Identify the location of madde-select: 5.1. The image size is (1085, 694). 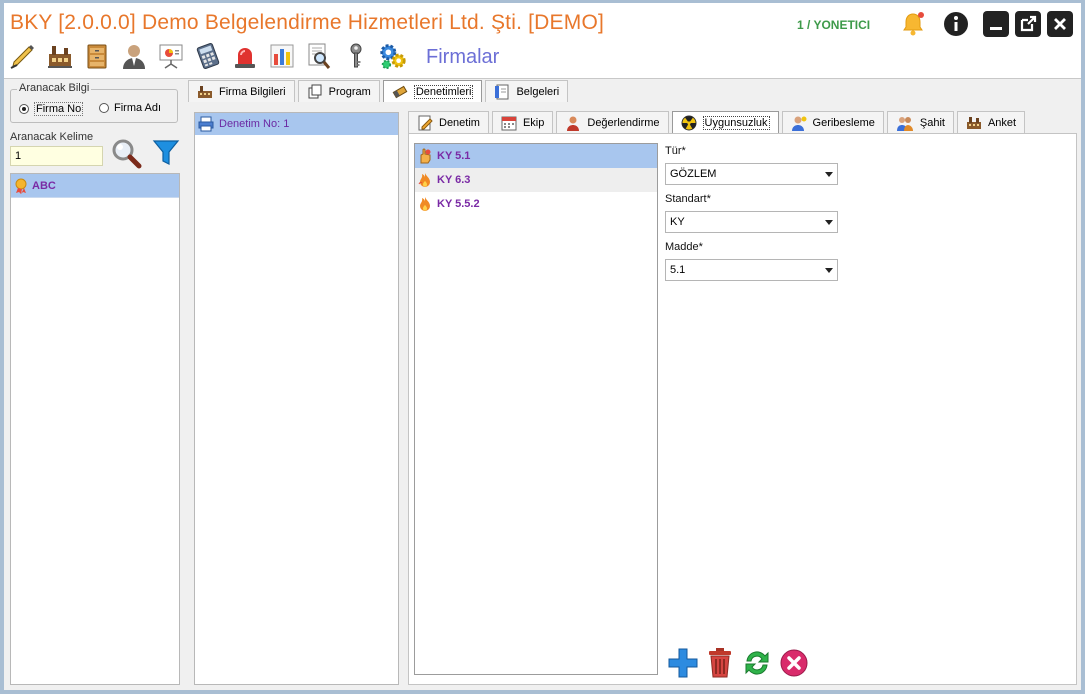
(751, 270).